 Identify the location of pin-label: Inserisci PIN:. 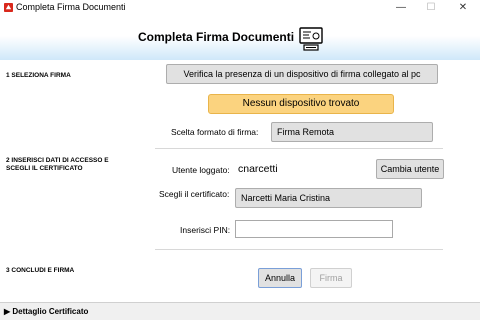
(205, 230).